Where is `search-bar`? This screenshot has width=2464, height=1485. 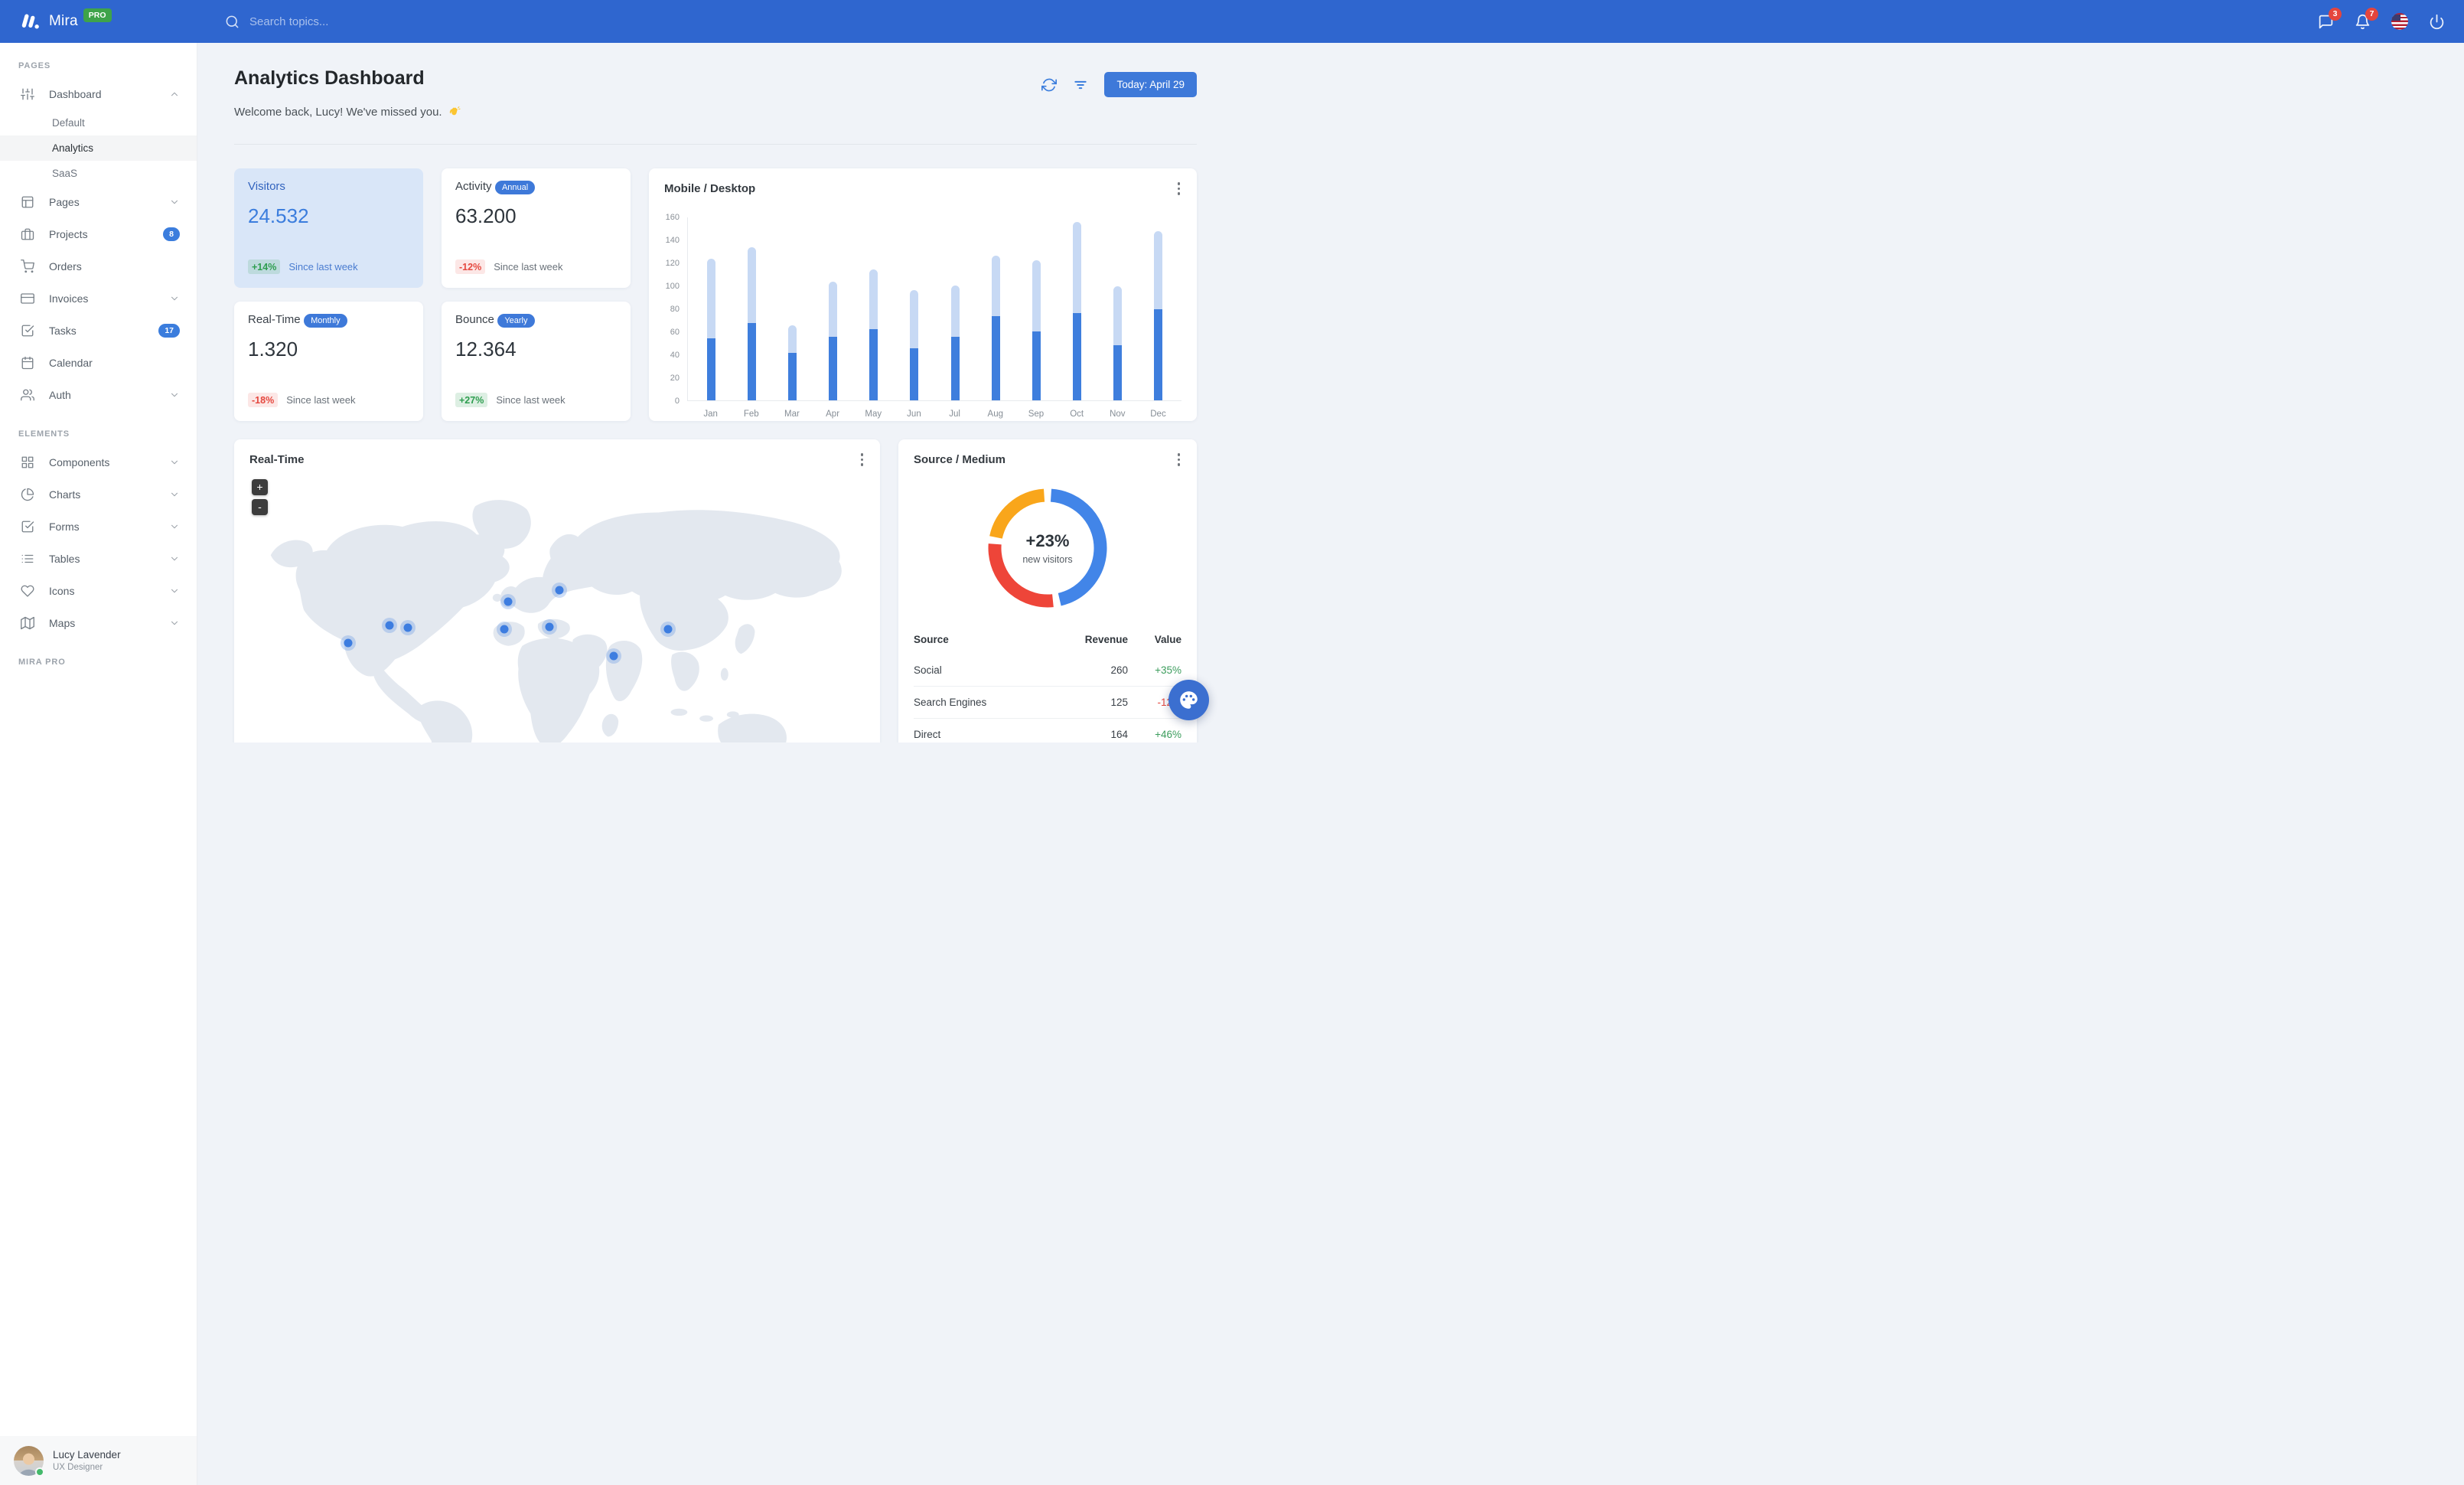 search-bar is located at coordinates (359, 22).